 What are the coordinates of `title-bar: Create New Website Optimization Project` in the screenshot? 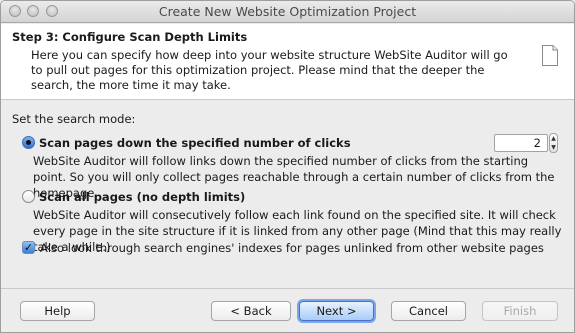 It's located at (287, 12).